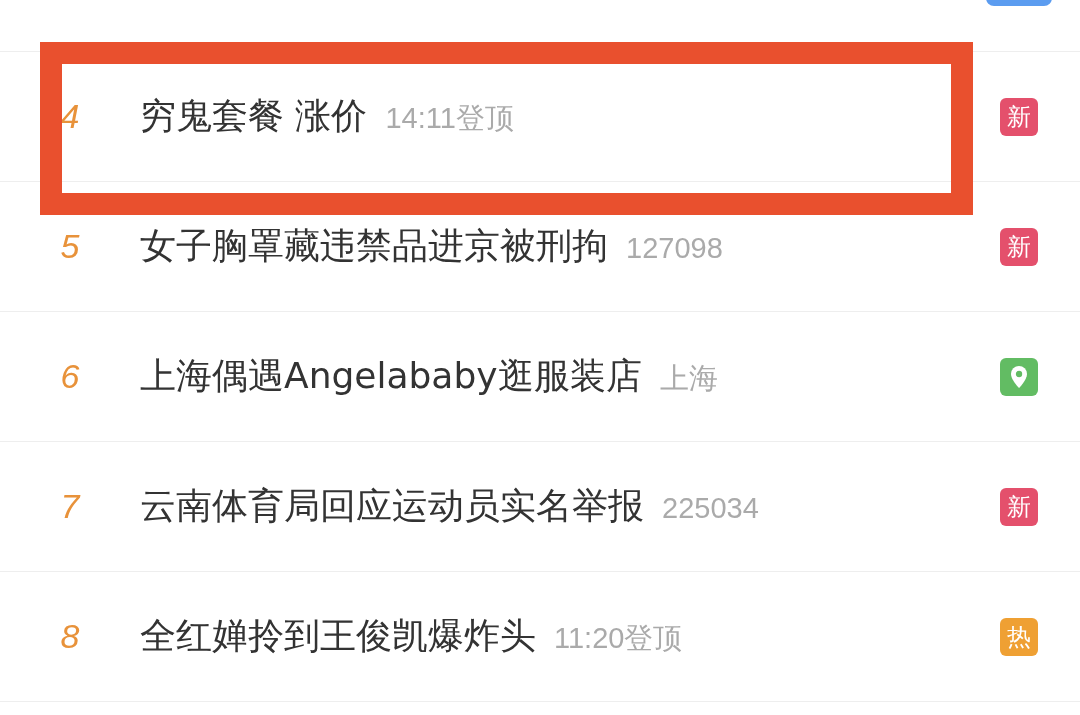  Describe the element at coordinates (1019, 636) in the screenshot. I see `badge: 热` at that location.